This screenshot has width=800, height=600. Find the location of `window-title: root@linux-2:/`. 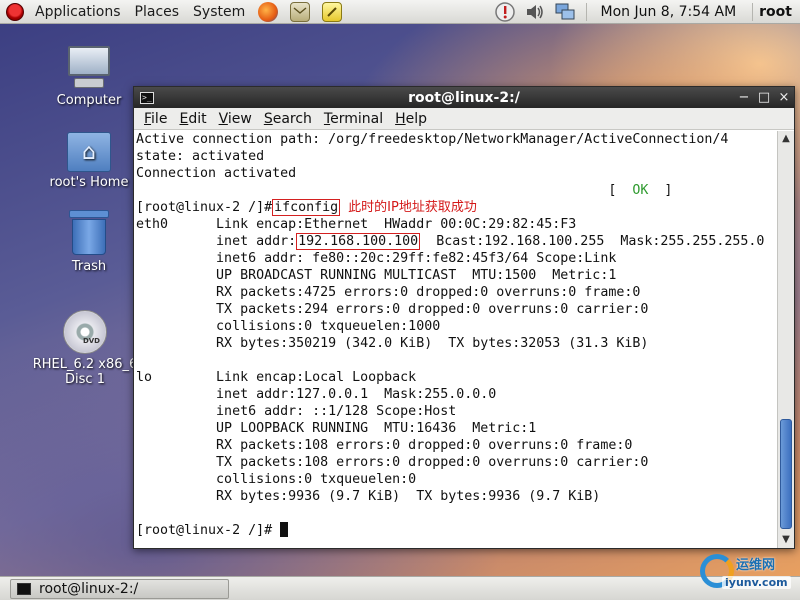

window-title: root@linux-2:/ is located at coordinates (464, 97).